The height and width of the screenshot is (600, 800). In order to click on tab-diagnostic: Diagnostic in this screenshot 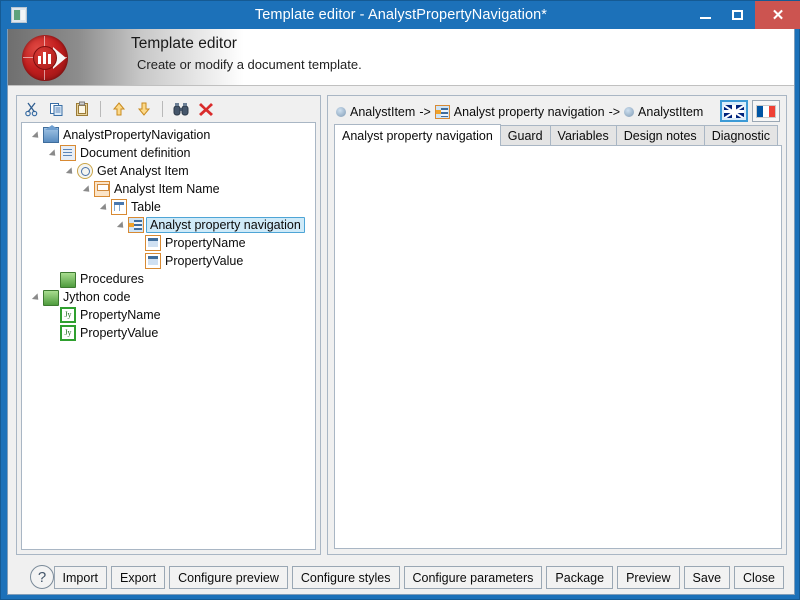, I will do `click(741, 135)`.